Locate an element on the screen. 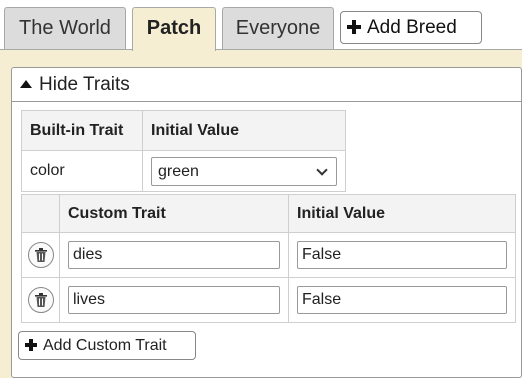 Image resolution: width=522 pixels, height=378 pixels. hide-traits-label: Hide Traits is located at coordinates (84, 84).